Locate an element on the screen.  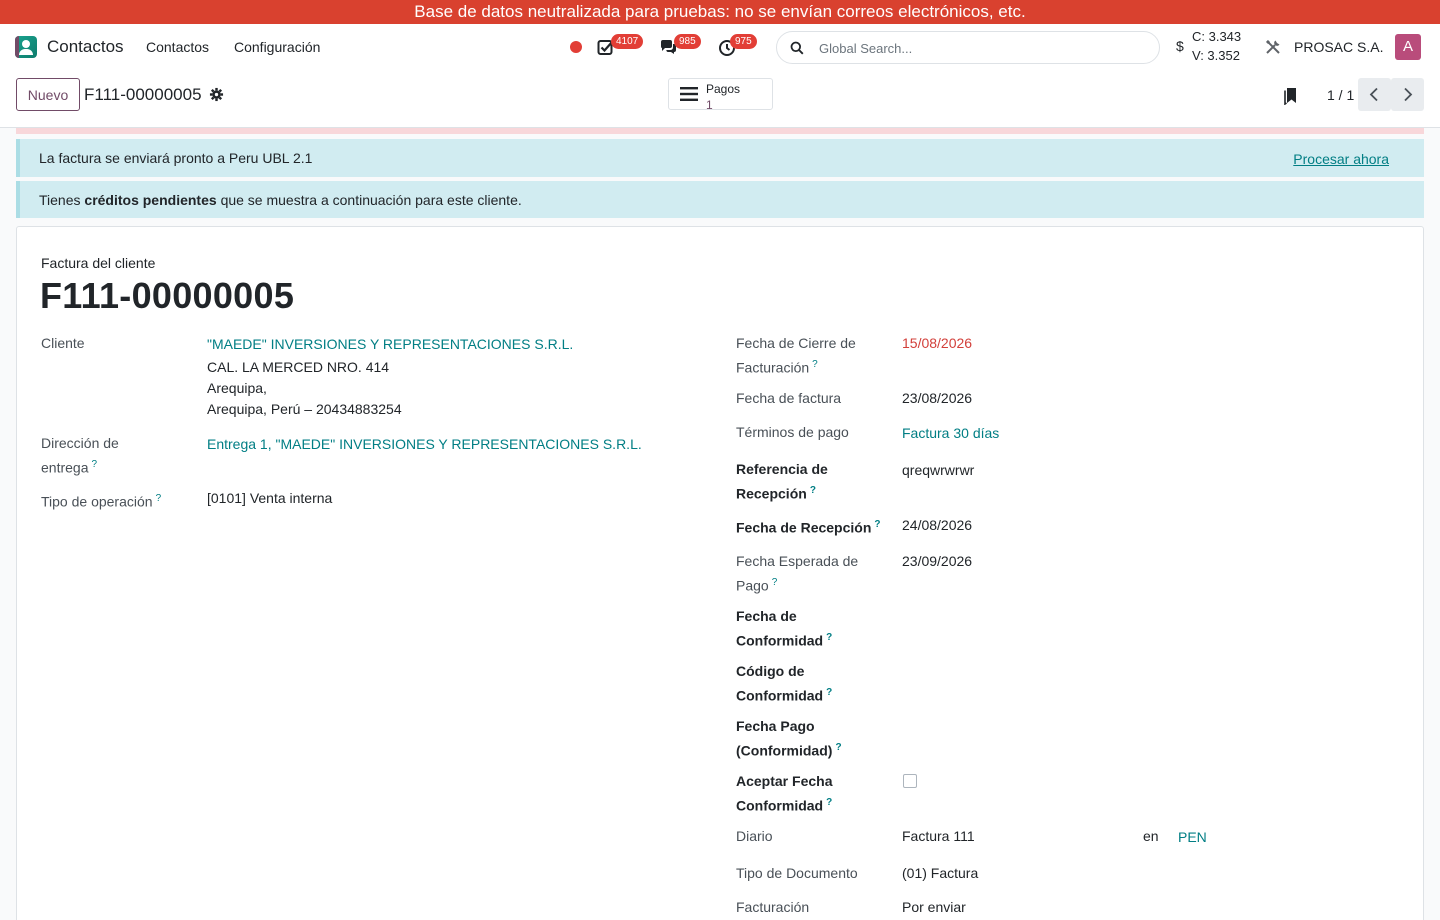
payments-count: 1 is located at coordinates (709, 105).